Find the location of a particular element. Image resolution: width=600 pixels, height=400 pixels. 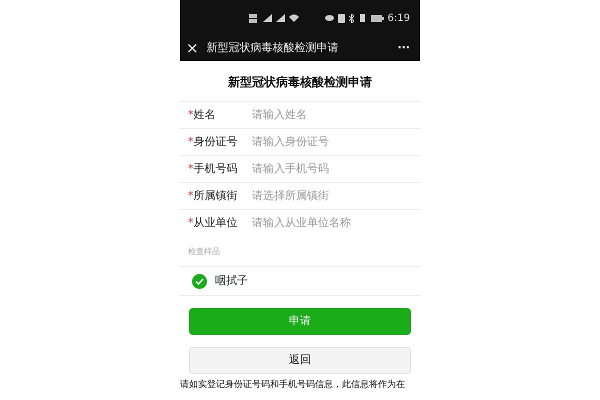

section-label: 检查样品 is located at coordinates (204, 251).